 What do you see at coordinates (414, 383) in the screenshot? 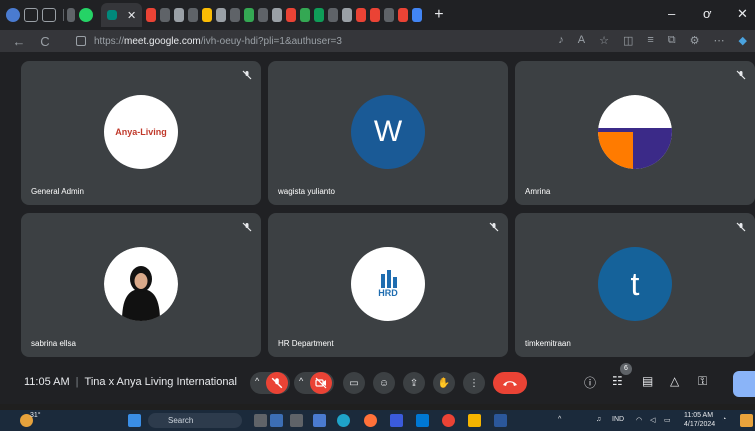
I see `present-screen-button: ⇪` at bounding box center [414, 383].